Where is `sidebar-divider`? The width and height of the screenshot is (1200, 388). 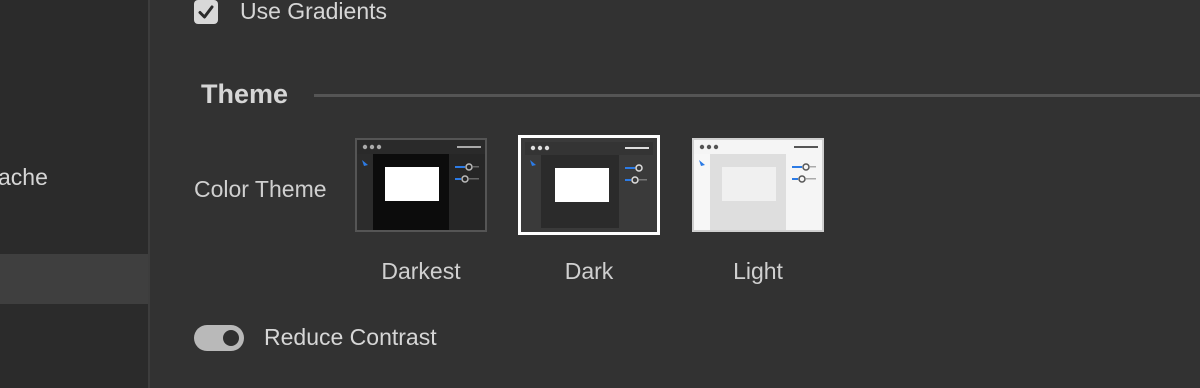
sidebar-divider is located at coordinates (149, 194).